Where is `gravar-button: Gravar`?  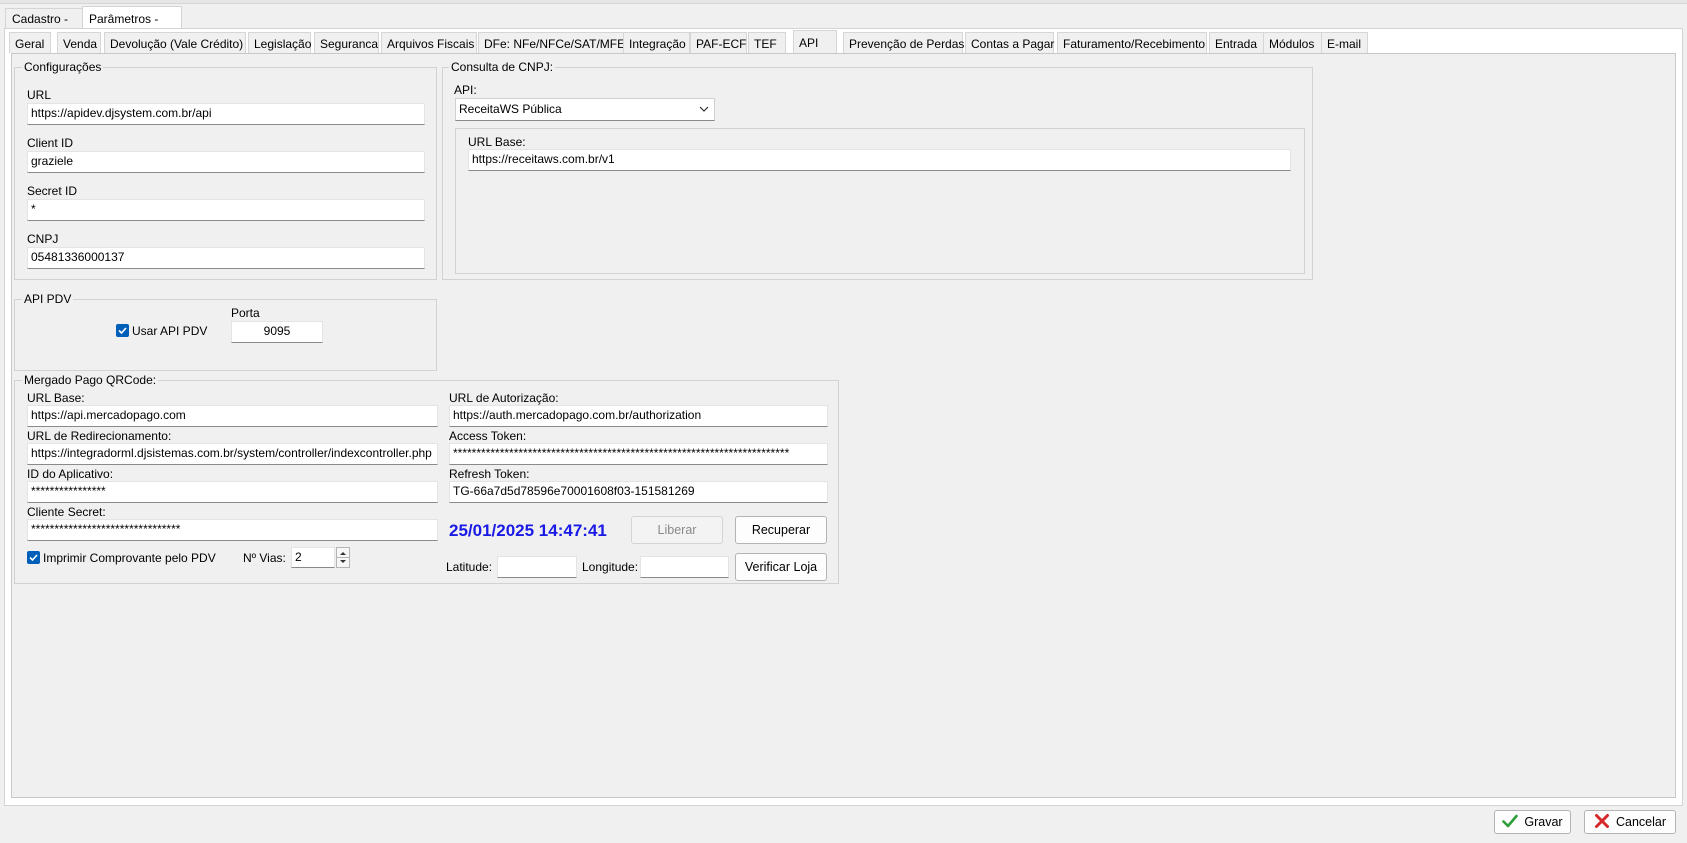
gravar-button: Gravar is located at coordinates (1532, 822).